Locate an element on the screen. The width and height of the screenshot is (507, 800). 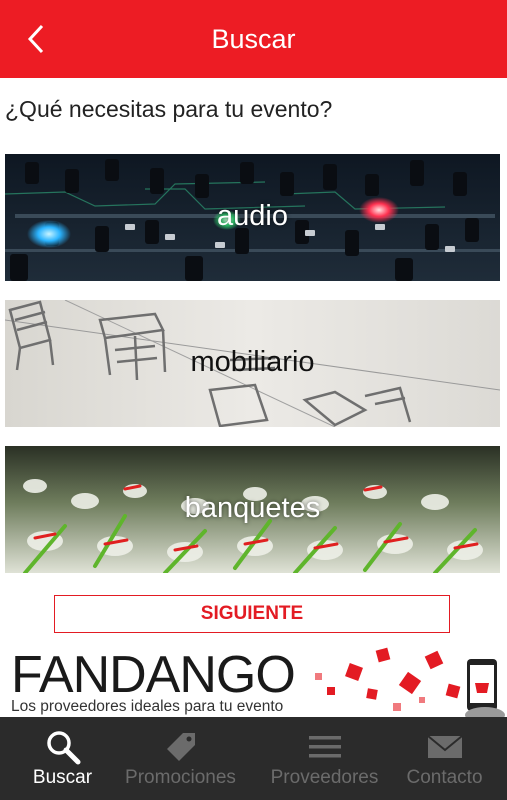
category-label-audio: audio is located at coordinates (252, 216).